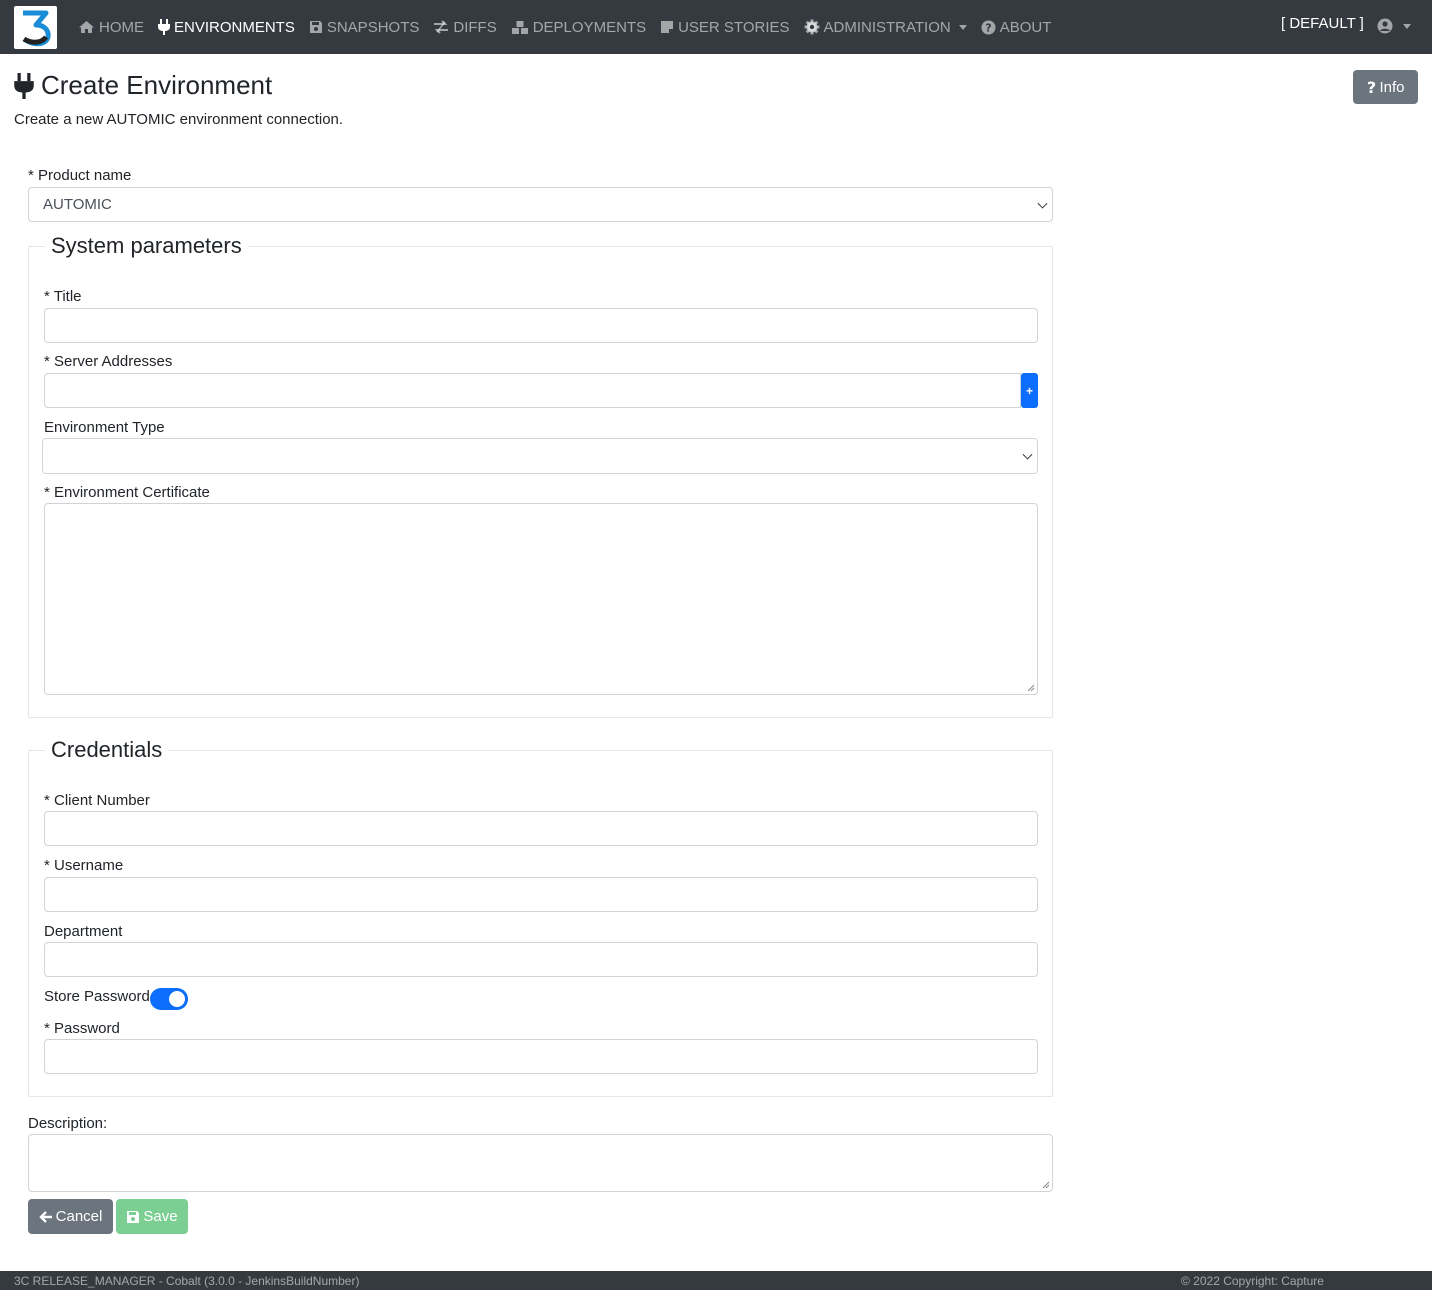 This screenshot has width=1432, height=1290. Describe the element at coordinates (234, 27) in the screenshot. I see `nav-environments-label: ENVIRONMENTS` at that location.